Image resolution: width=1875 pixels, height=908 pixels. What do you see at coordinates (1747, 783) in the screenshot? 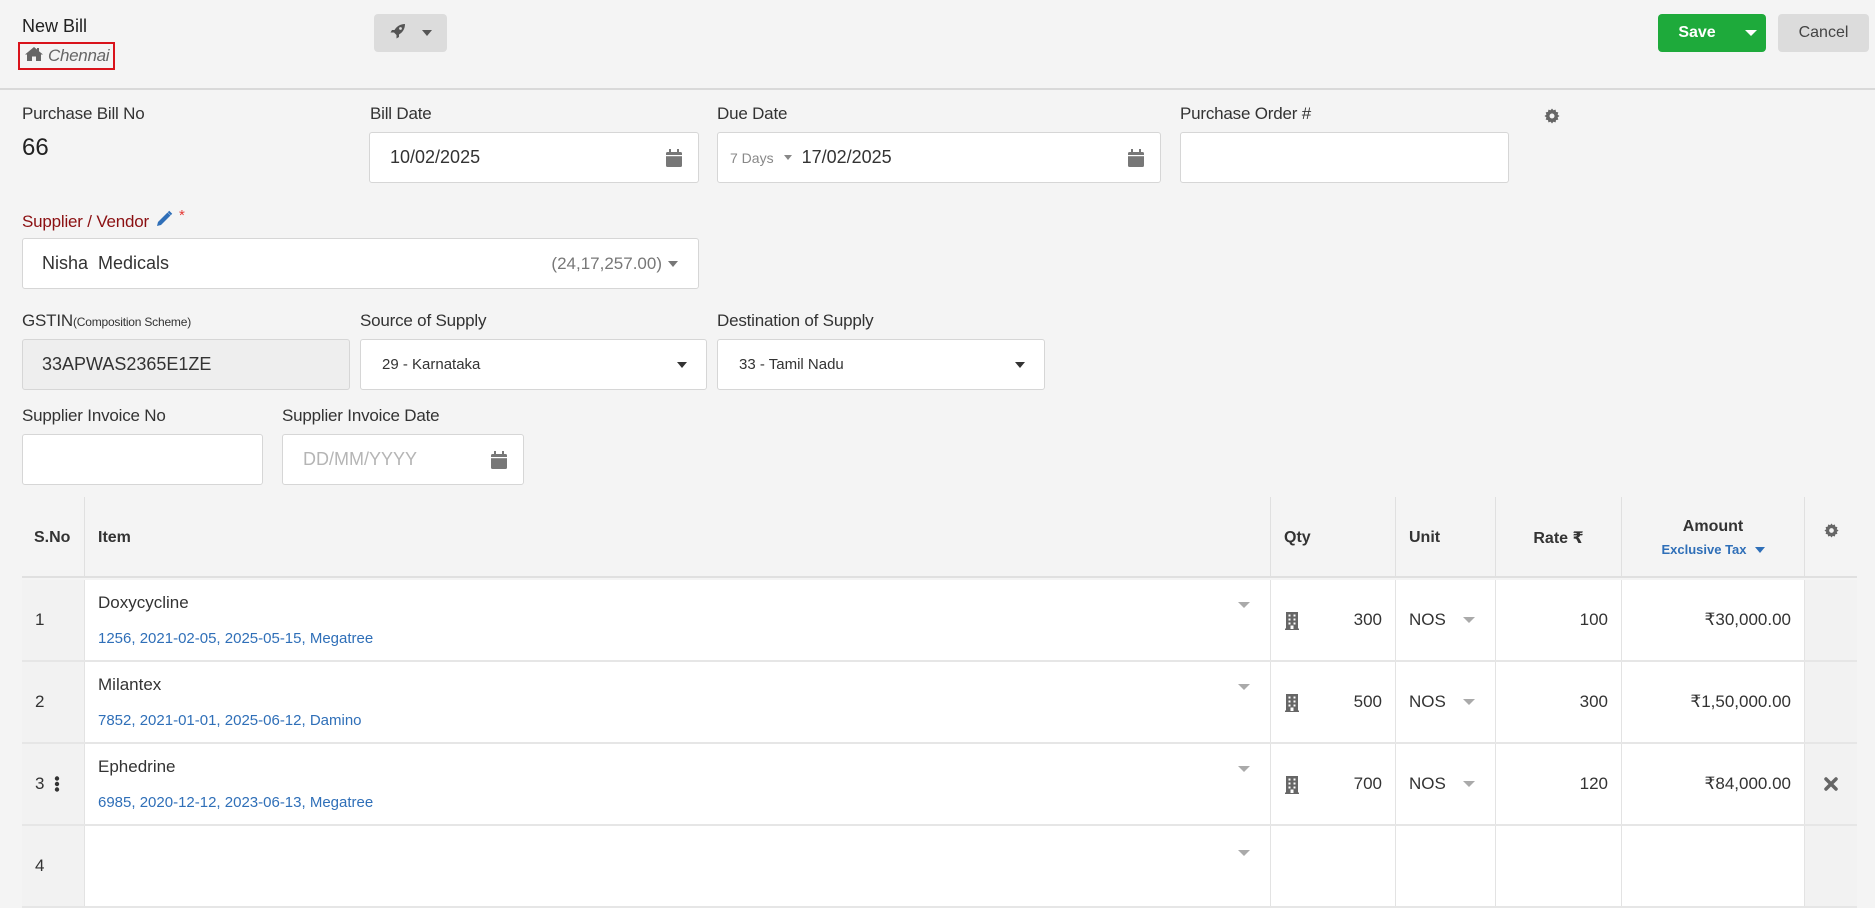
I see `amount-value: ₹84,000.00` at bounding box center [1747, 783].